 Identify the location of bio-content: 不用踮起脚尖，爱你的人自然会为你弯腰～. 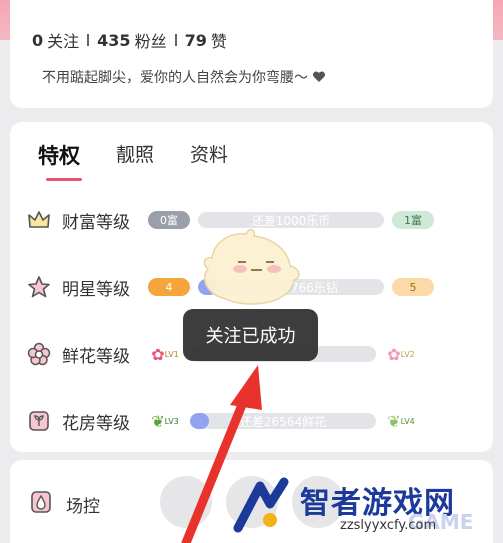
(175, 78).